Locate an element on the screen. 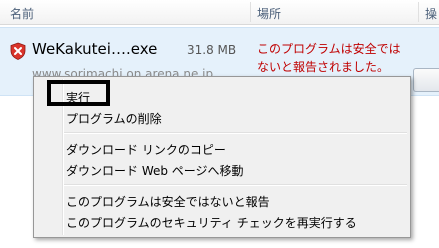  column-location-header: 場所 is located at coordinates (269, 13).